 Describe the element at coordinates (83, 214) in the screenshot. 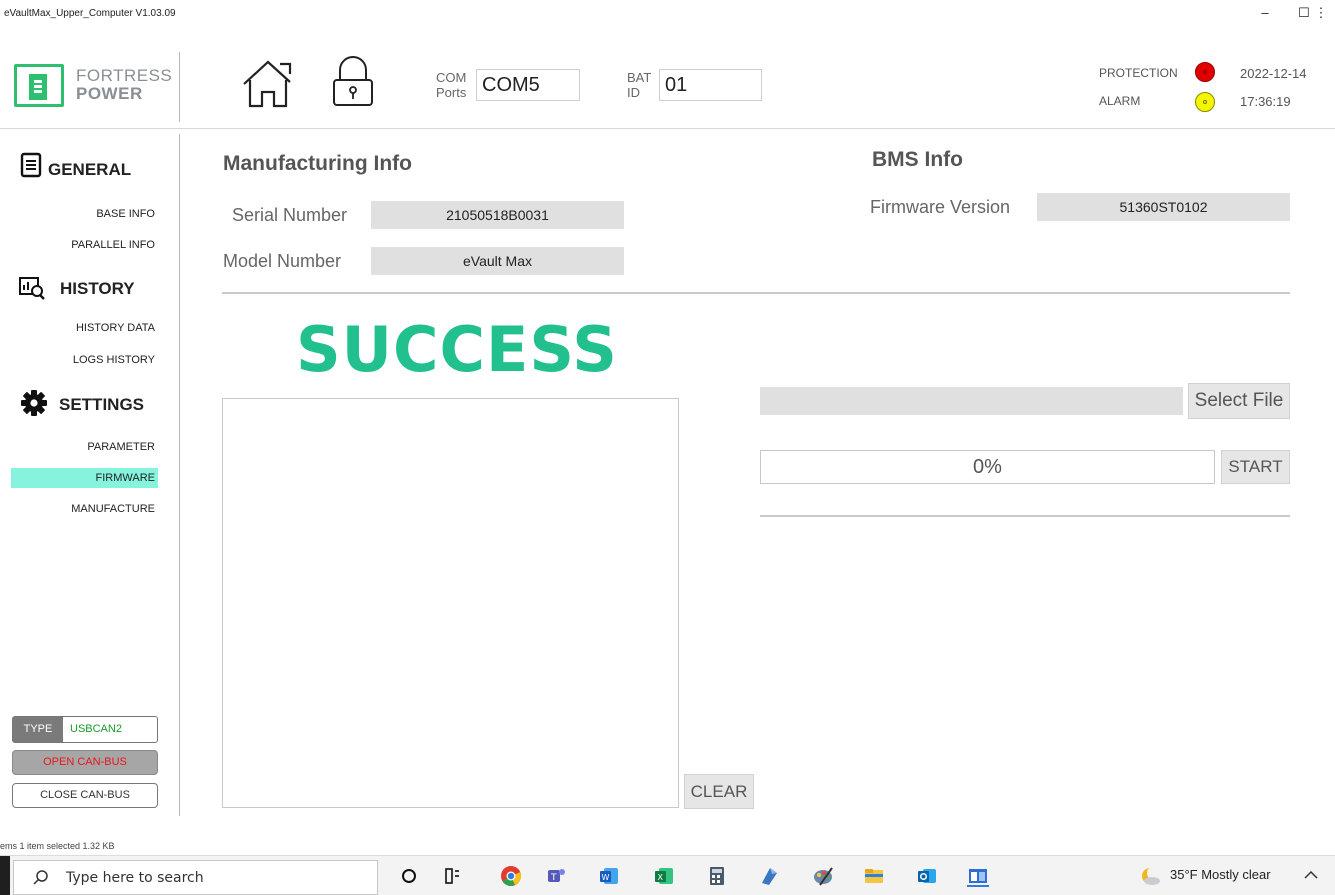

I see `sidebar-item-base-info: BASE INFO` at that location.